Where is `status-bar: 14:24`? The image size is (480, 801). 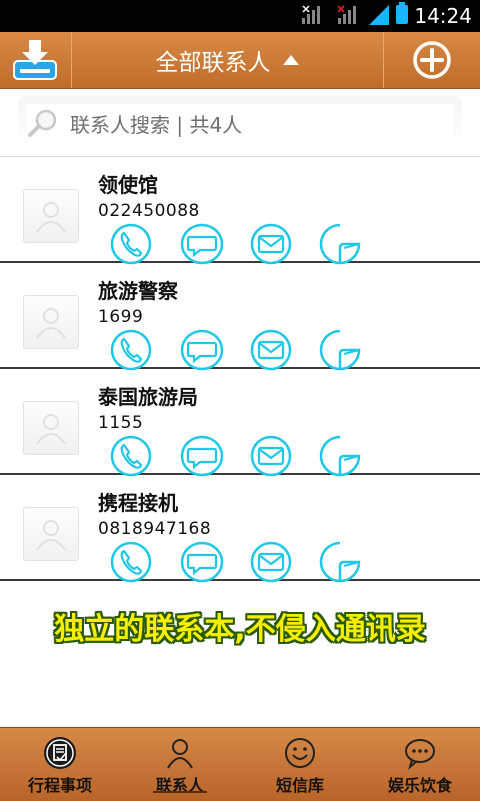 status-bar: 14:24 is located at coordinates (240, 16).